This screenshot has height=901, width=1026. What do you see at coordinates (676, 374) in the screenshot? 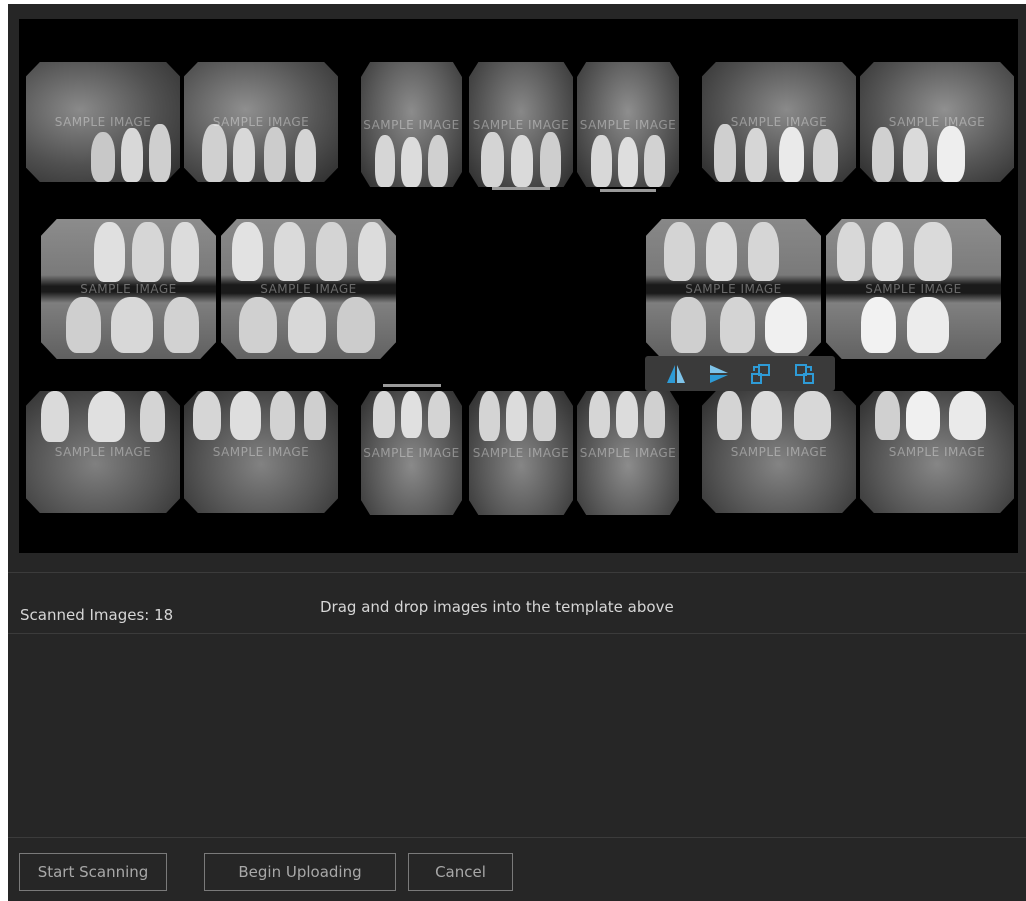
I see `flip-horizontal-icon` at bounding box center [676, 374].